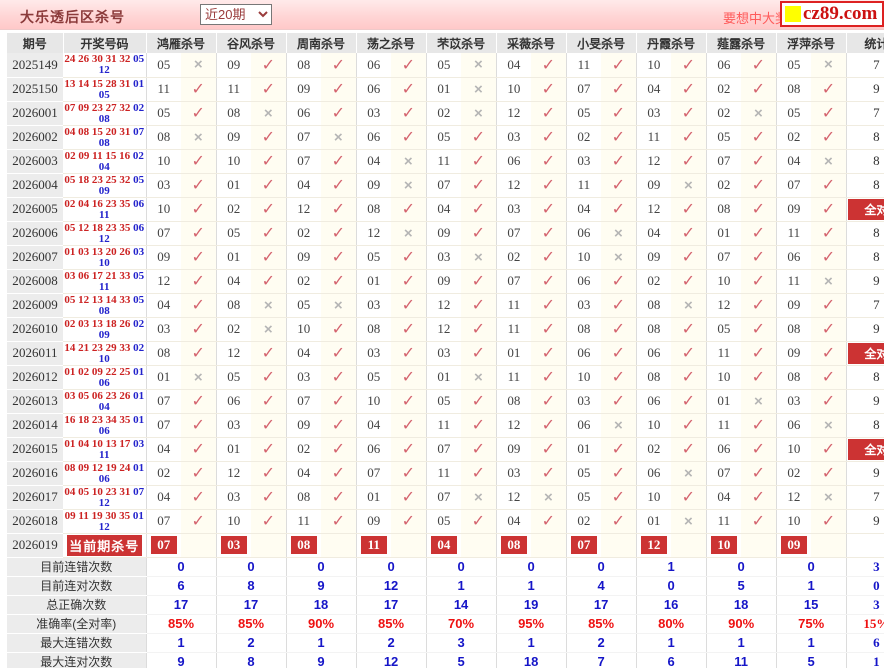  Describe the element at coordinates (35, 185) in the screenshot. I see `period-cell: 2026004` at that location.